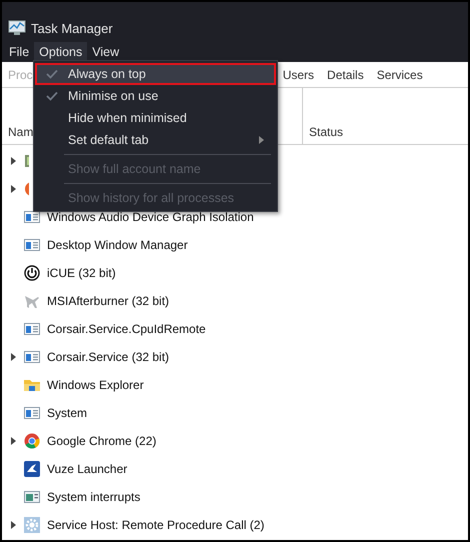 The image size is (470, 542). I want to click on gear-icon, so click(32, 525).